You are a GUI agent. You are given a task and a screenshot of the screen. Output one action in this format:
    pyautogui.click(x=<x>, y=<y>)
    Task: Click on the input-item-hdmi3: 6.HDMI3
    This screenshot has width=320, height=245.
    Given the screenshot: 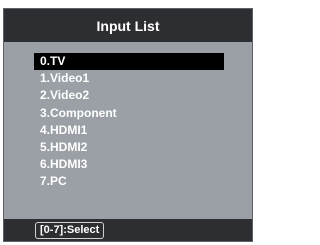 What is the action you would take?
    pyautogui.click(x=129, y=164)
    